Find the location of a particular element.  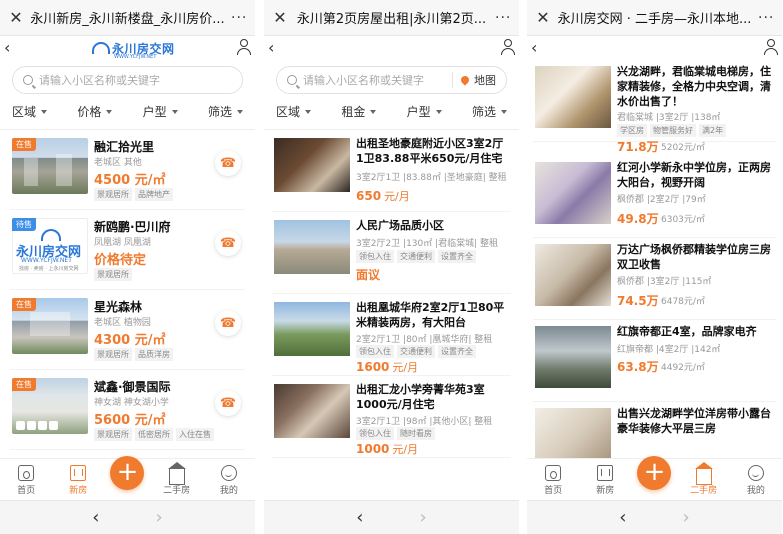

listing-price: 63.8万 is located at coordinates (638, 367).